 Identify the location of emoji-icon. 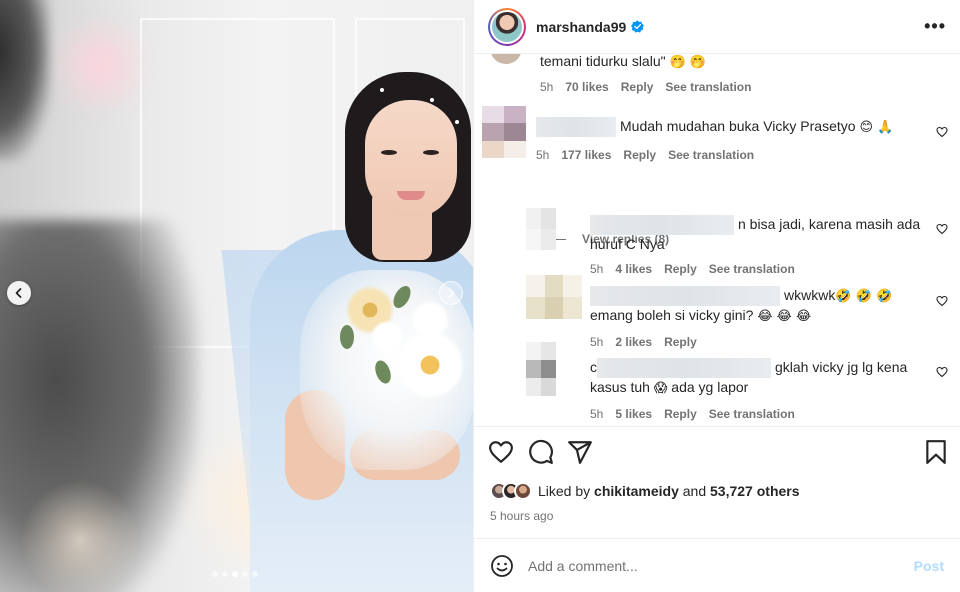
(502, 566).